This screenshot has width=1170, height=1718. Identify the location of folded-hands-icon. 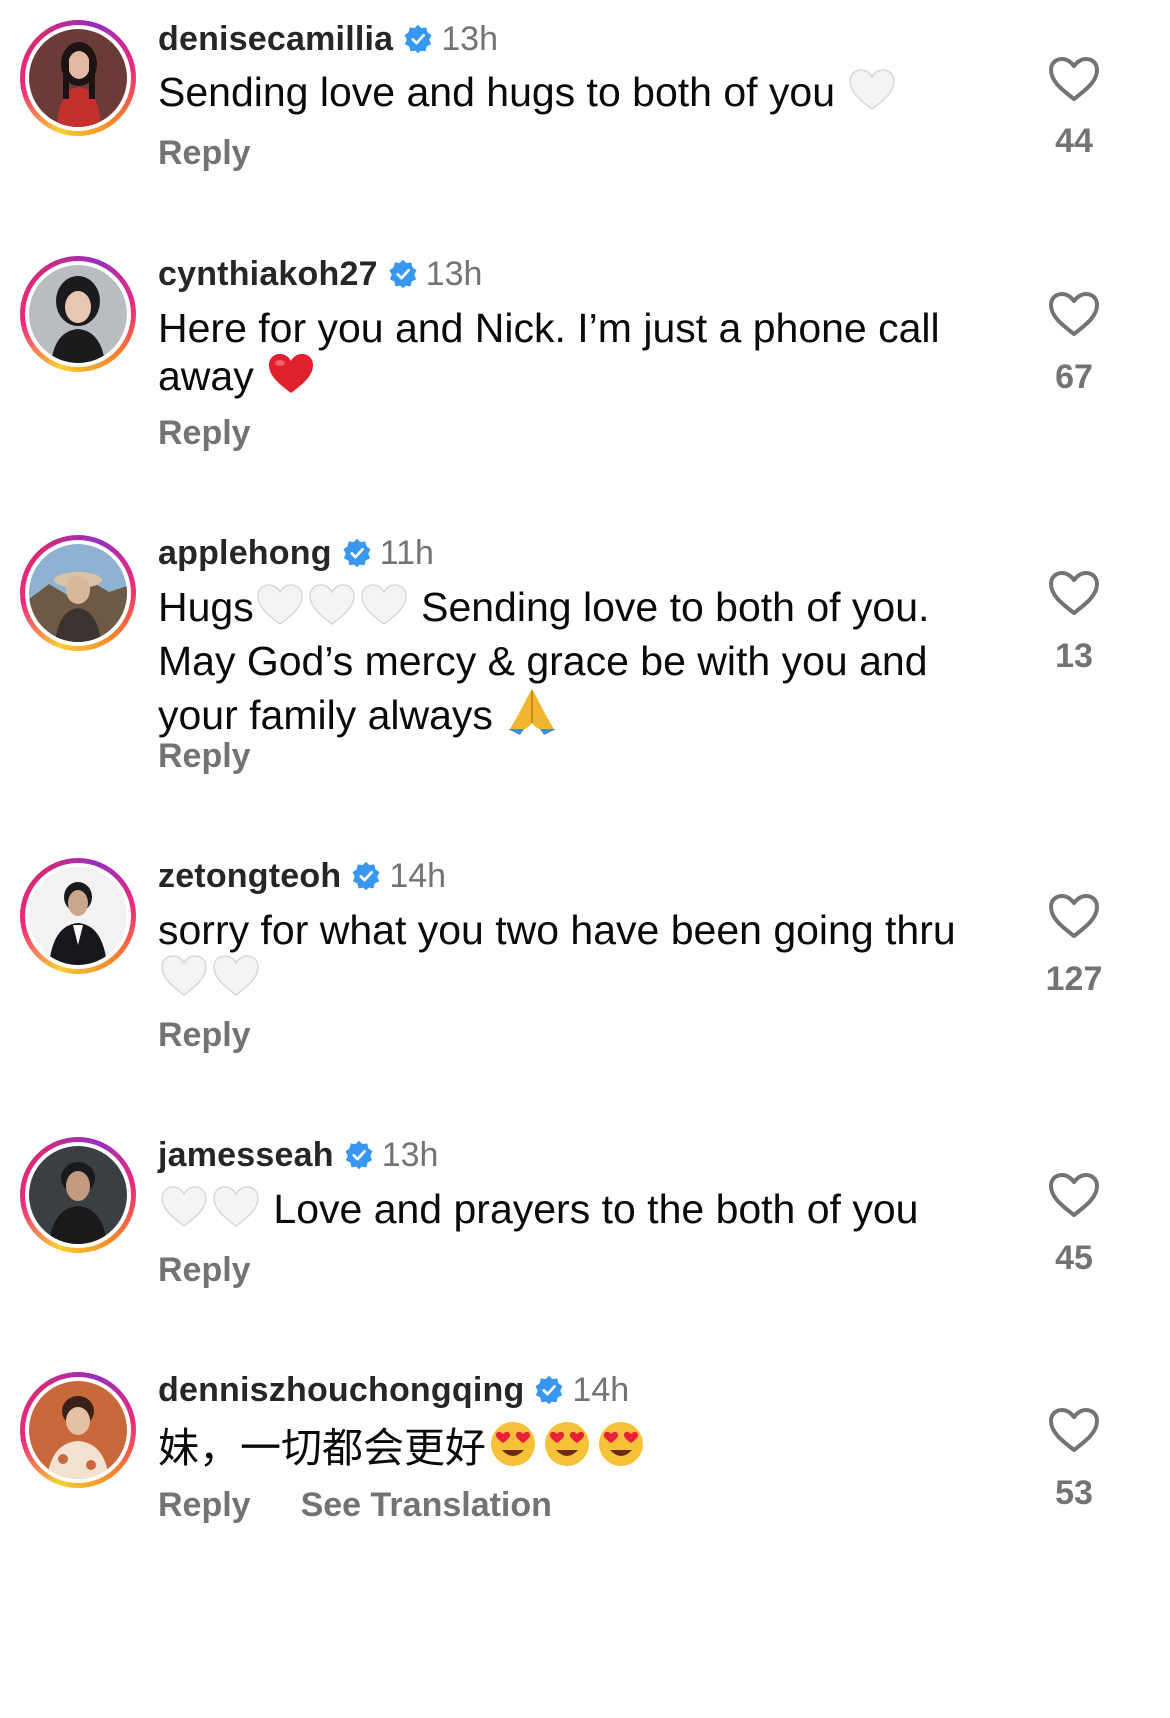
(532, 715).